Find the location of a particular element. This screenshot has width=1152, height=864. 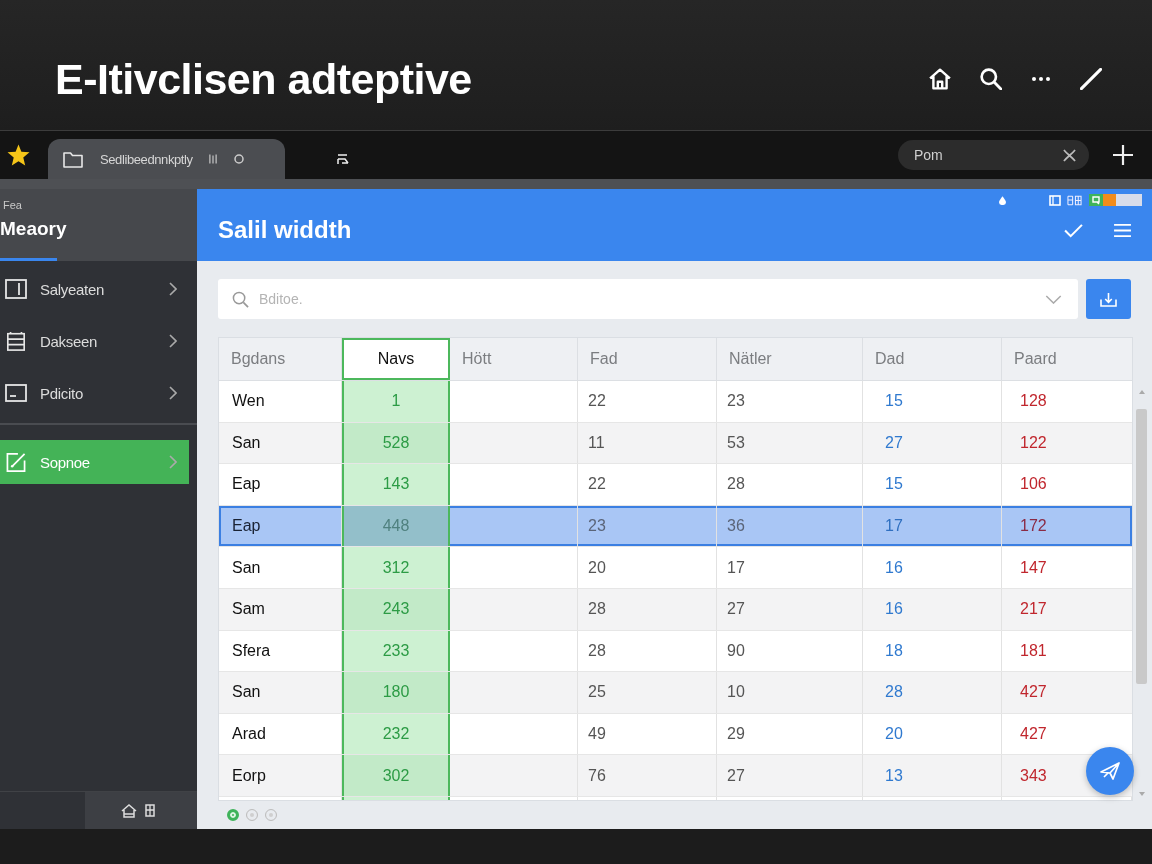

table-cell: 90 is located at coordinates (736, 650).